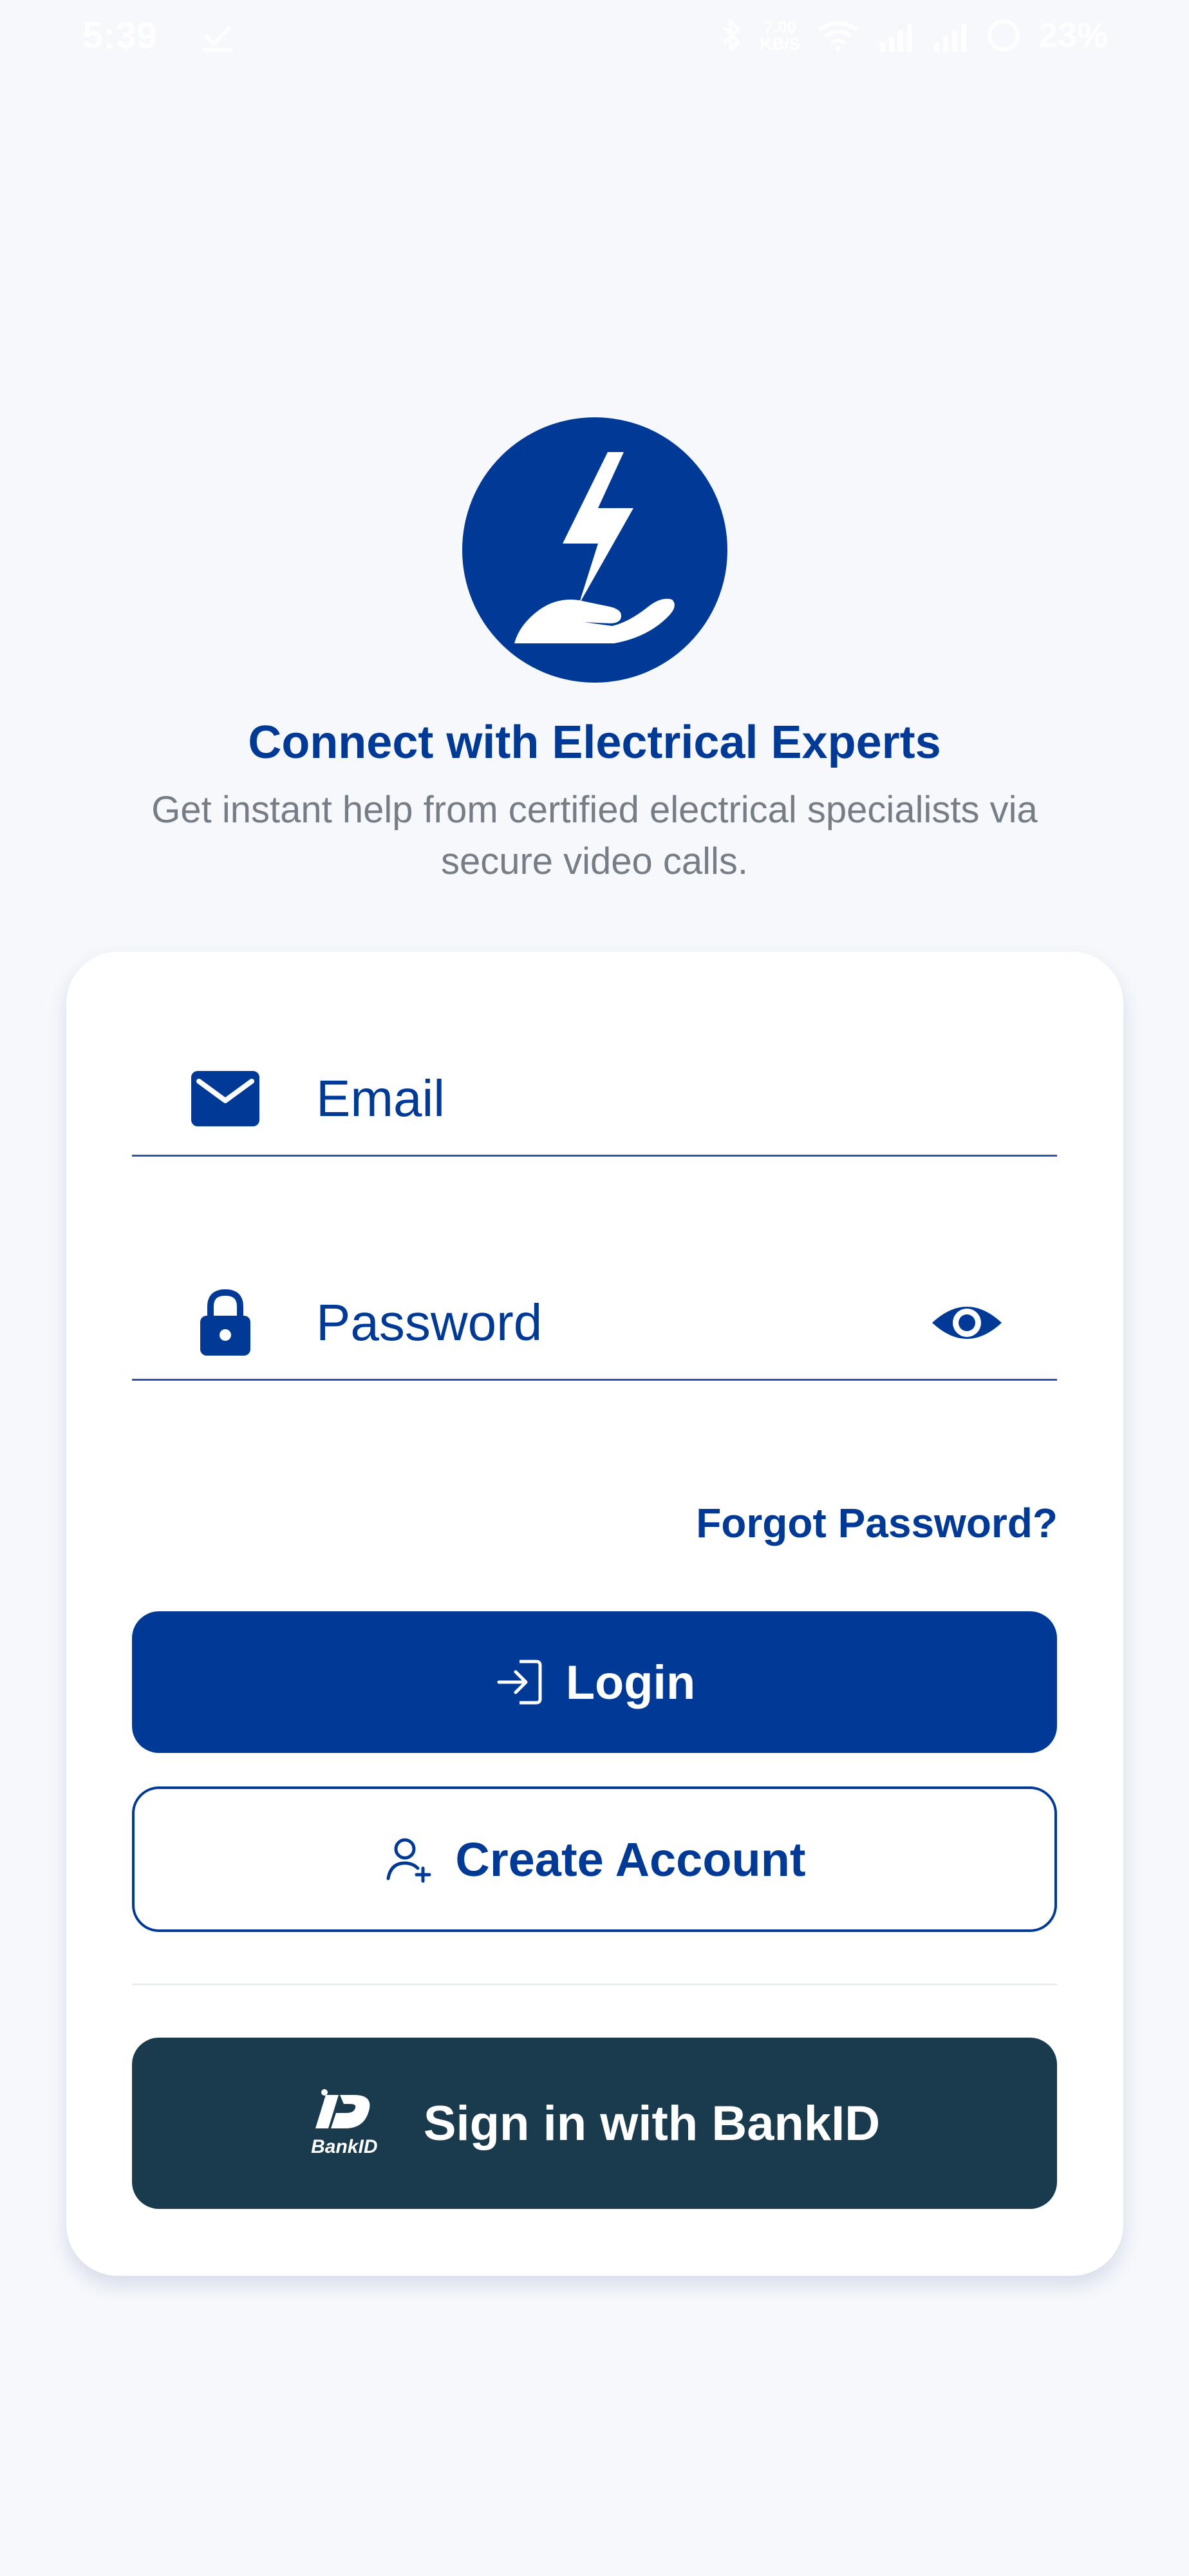 The width and height of the screenshot is (1189, 2576). What do you see at coordinates (225, 1098) in the screenshot?
I see `mail-icon` at bounding box center [225, 1098].